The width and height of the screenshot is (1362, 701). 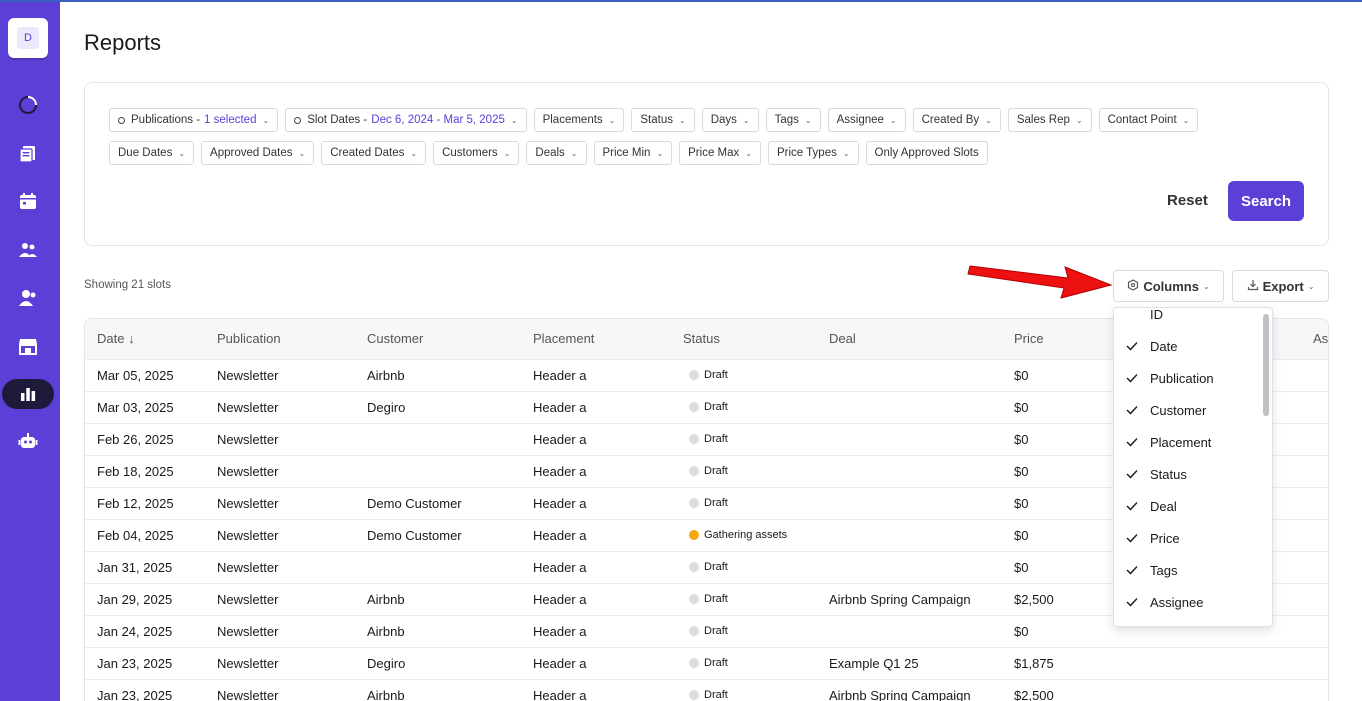 I want to click on column-option-deal: Deal, so click(x=1188, y=506).